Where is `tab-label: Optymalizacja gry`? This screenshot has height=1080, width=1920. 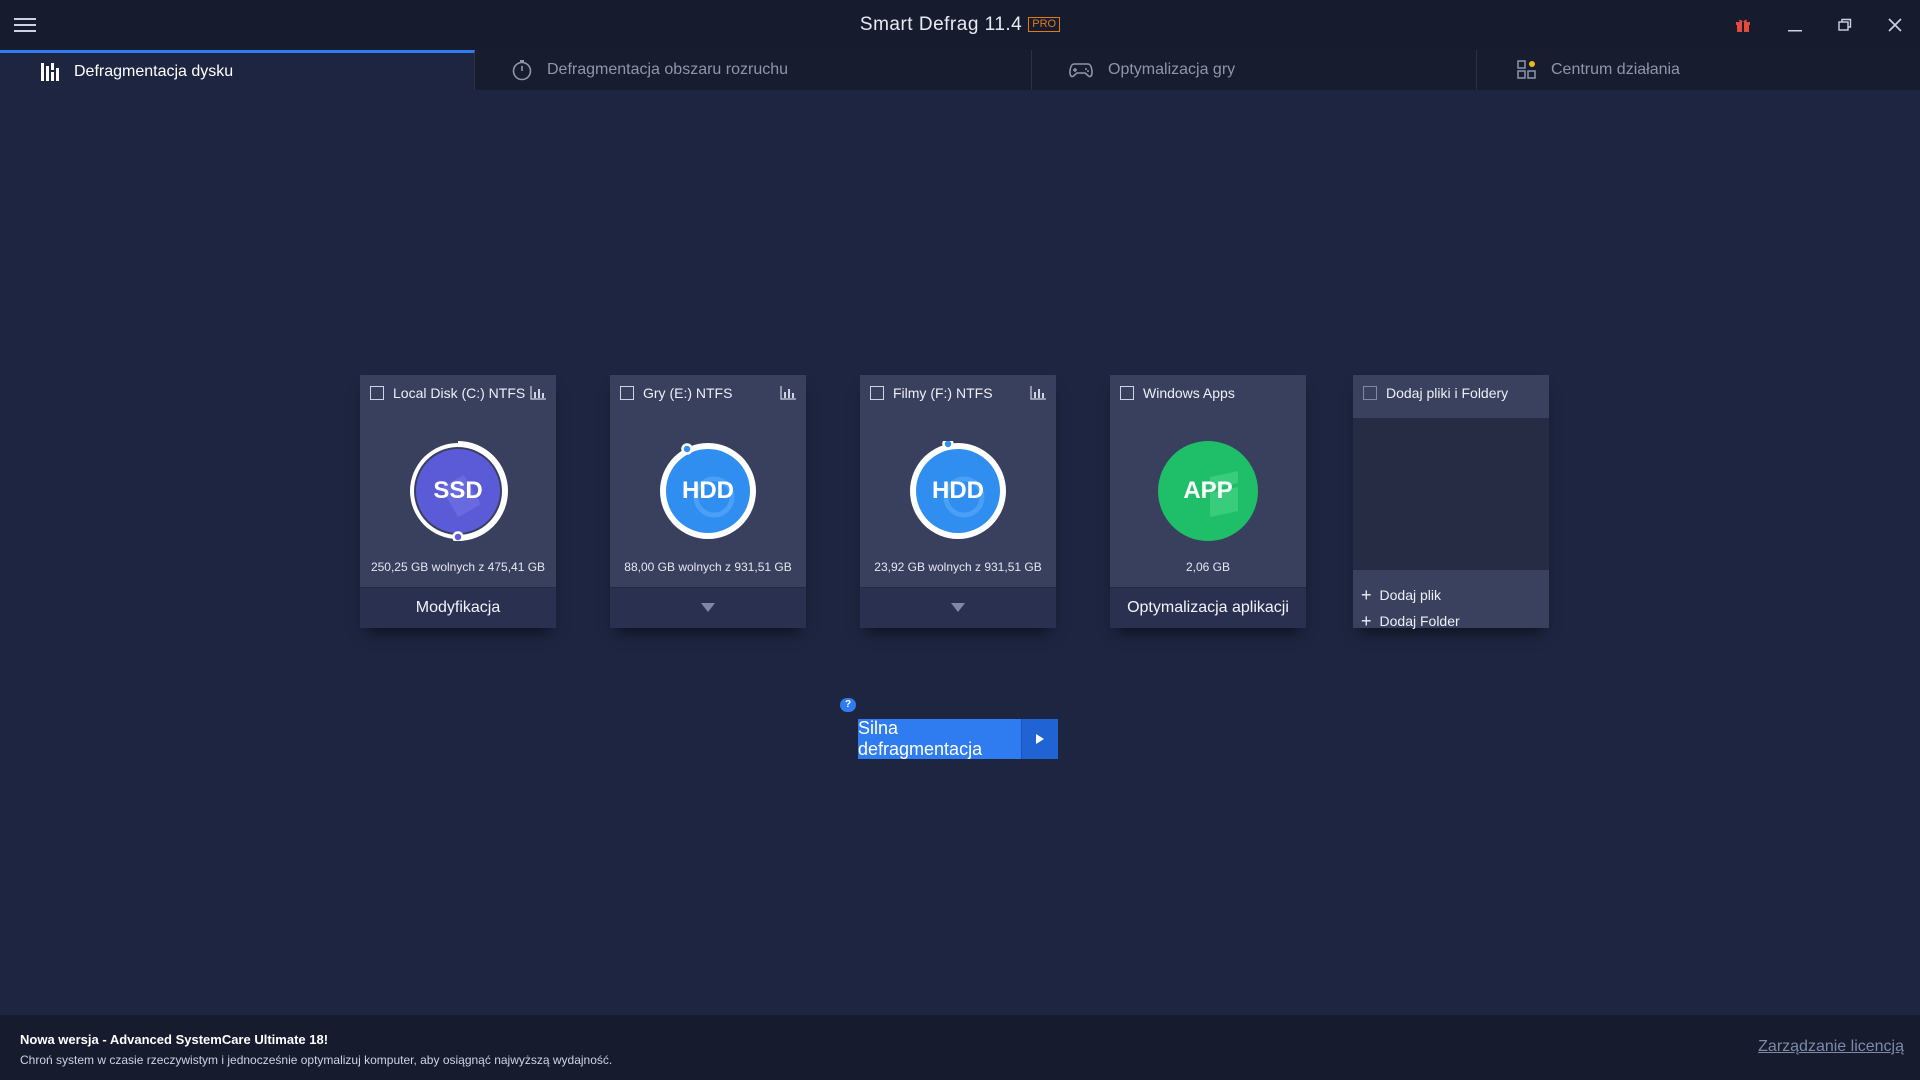
tab-label: Optymalizacja gry is located at coordinates (1172, 69).